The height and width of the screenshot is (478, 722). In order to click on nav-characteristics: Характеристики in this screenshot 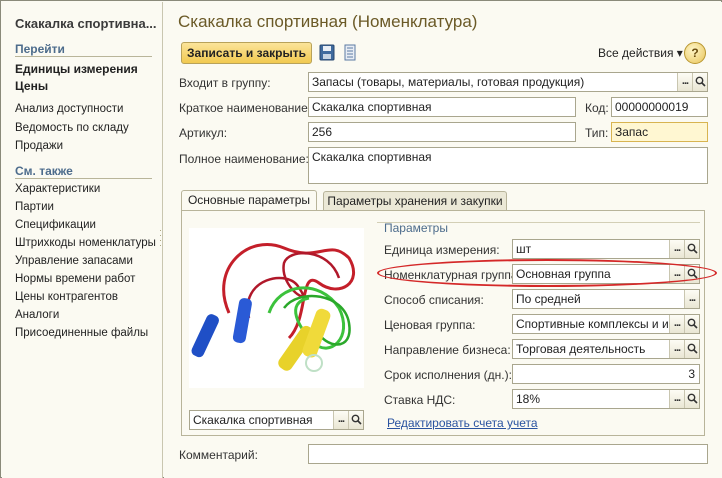, I will do `click(57, 189)`.